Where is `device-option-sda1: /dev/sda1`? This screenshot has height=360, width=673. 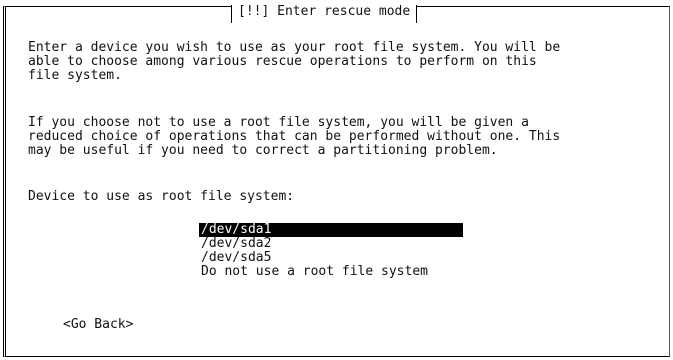
device-option-sda1: /dev/sda1 is located at coordinates (331, 230).